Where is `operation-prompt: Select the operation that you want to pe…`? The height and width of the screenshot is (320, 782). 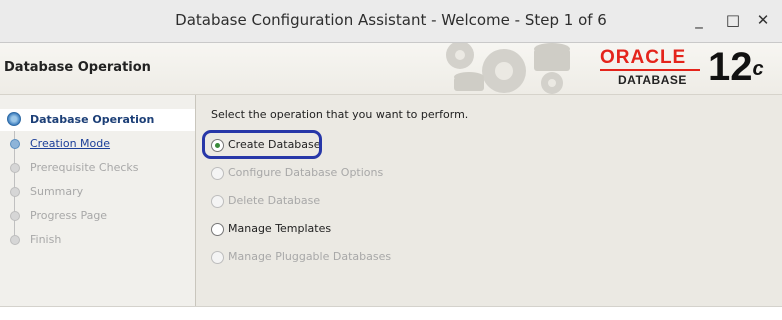 operation-prompt: Select the operation that you want to pe… is located at coordinates (340, 114).